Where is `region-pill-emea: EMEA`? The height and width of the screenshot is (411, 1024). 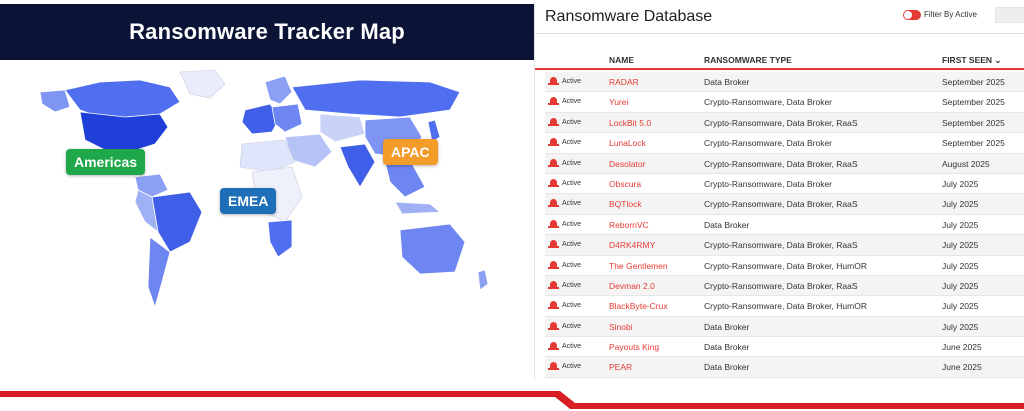 region-pill-emea: EMEA is located at coordinates (248, 201).